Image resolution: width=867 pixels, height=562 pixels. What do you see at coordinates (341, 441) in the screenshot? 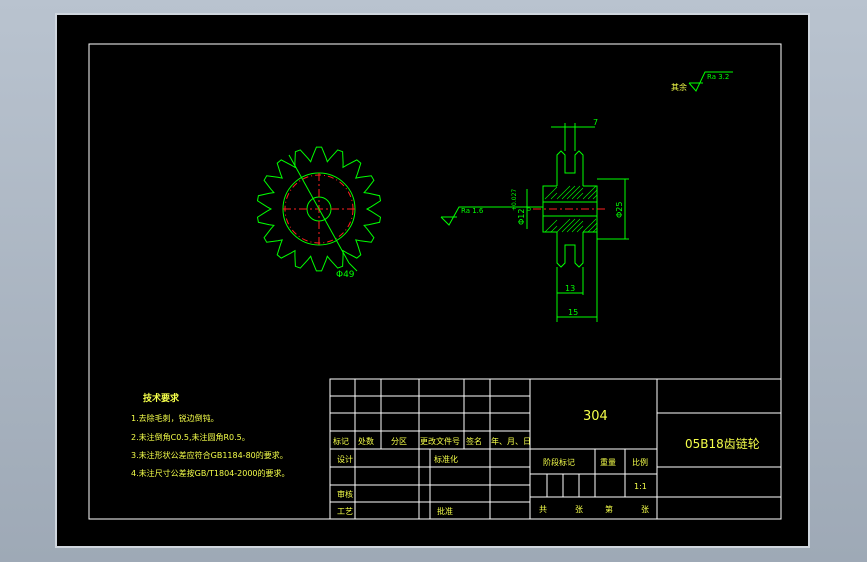
I see `header-mark: 标记` at bounding box center [341, 441].